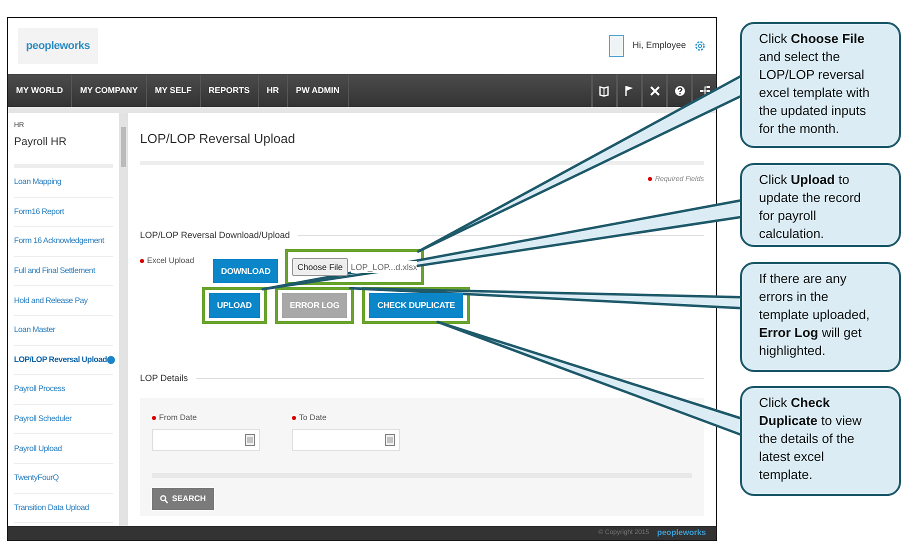 Image resolution: width=904 pixels, height=543 pixels. What do you see at coordinates (63, 390) in the screenshot?
I see `sidebar-item: Payroll Process` at bounding box center [63, 390].